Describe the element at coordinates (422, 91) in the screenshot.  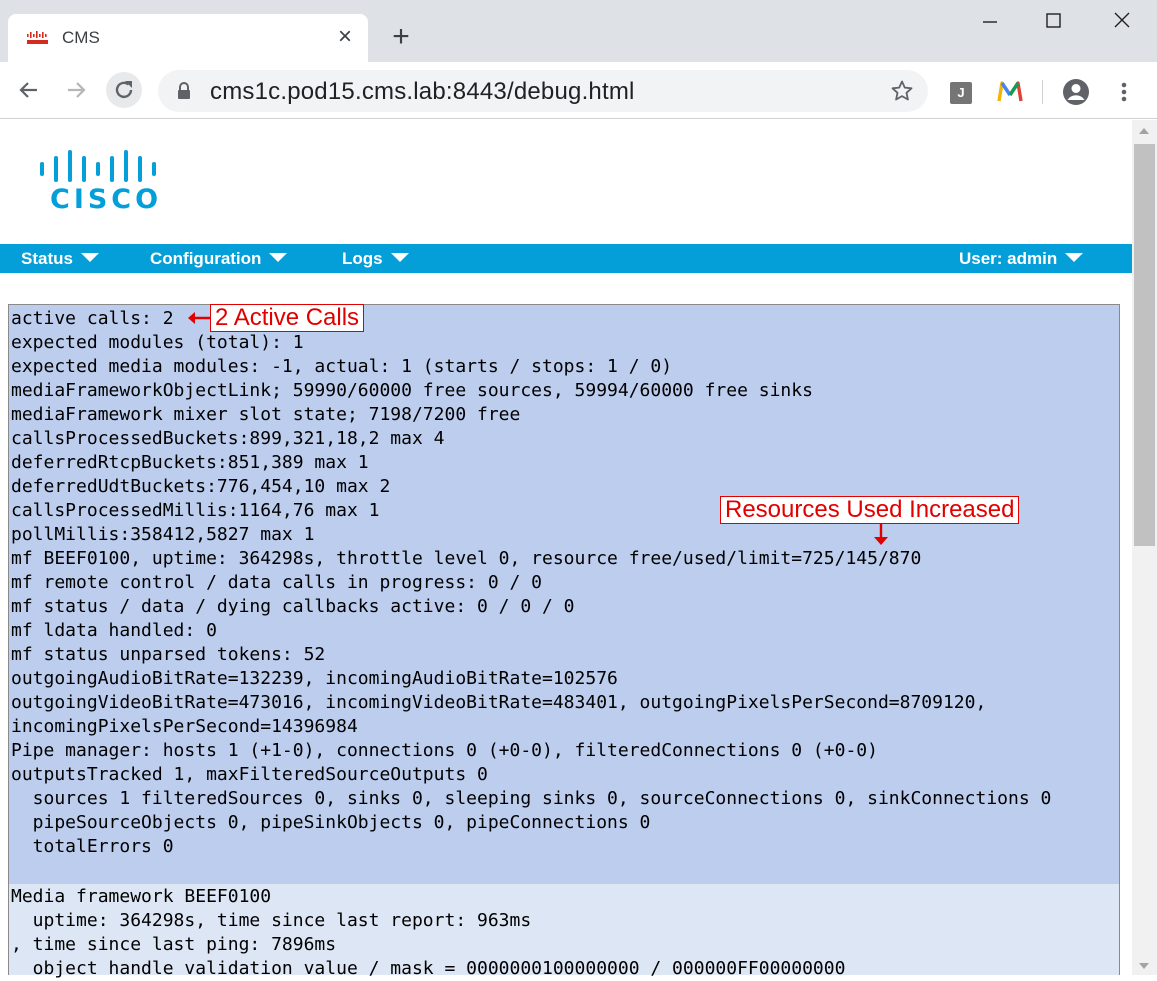
I see `url-text: cms1c.pod15.cms.lab:8443/debug.html` at that location.